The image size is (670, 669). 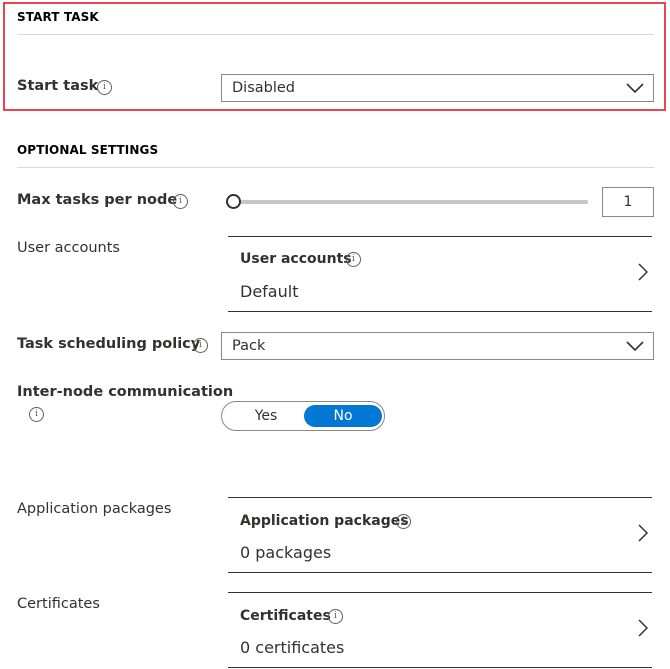 I want to click on inter-node-no-option: No, so click(x=343, y=416).